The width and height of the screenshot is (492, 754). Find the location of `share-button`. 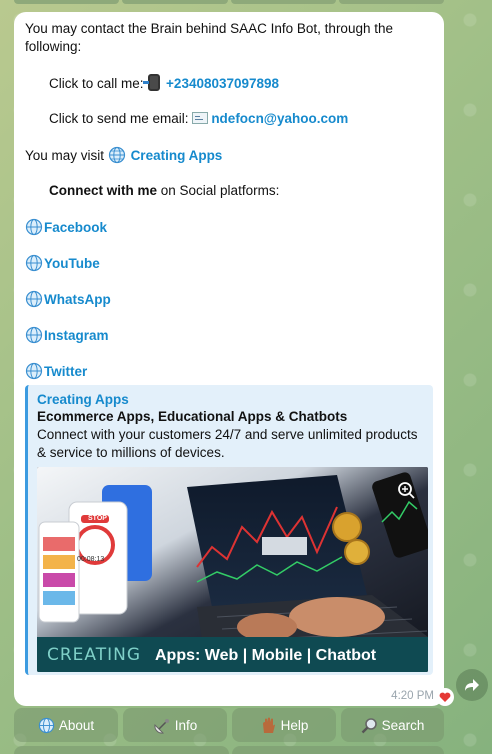

share-button is located at coordinates (472, 685).